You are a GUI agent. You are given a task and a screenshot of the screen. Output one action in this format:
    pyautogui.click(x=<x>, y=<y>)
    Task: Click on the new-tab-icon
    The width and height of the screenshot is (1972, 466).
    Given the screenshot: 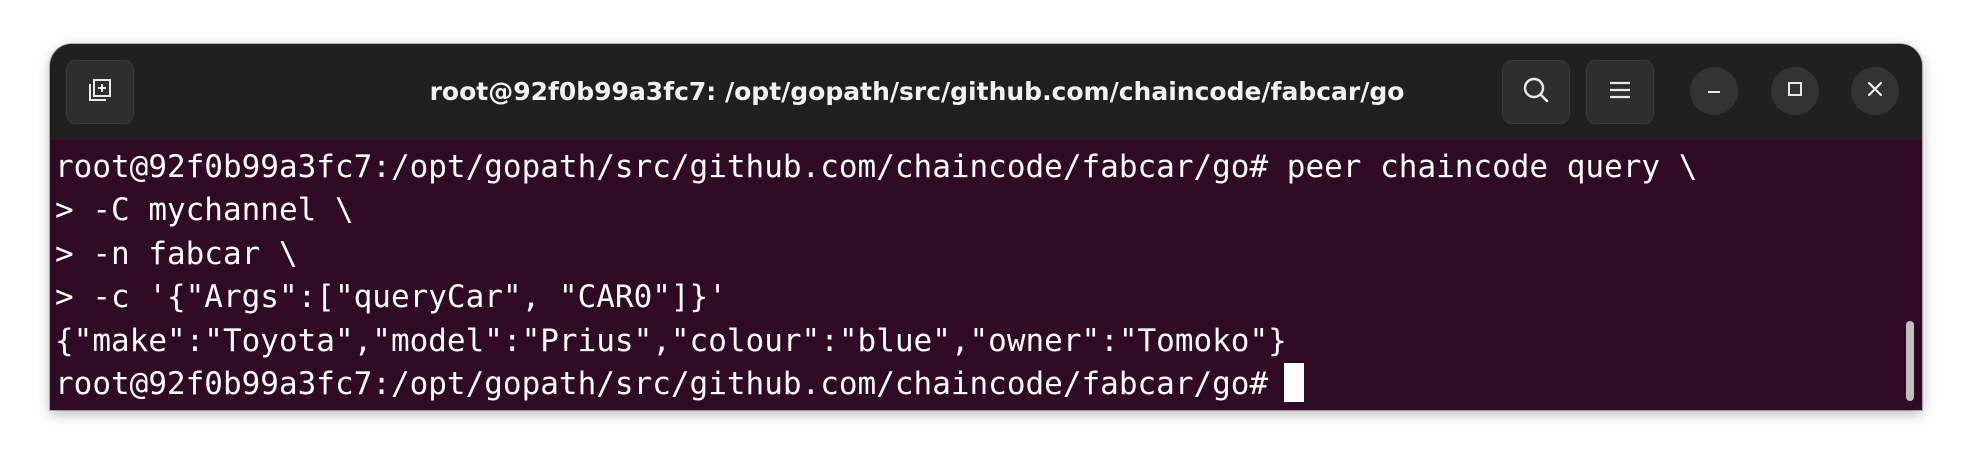 What is the action you would take?
    pyautogui.click(x=100, y=92)
    